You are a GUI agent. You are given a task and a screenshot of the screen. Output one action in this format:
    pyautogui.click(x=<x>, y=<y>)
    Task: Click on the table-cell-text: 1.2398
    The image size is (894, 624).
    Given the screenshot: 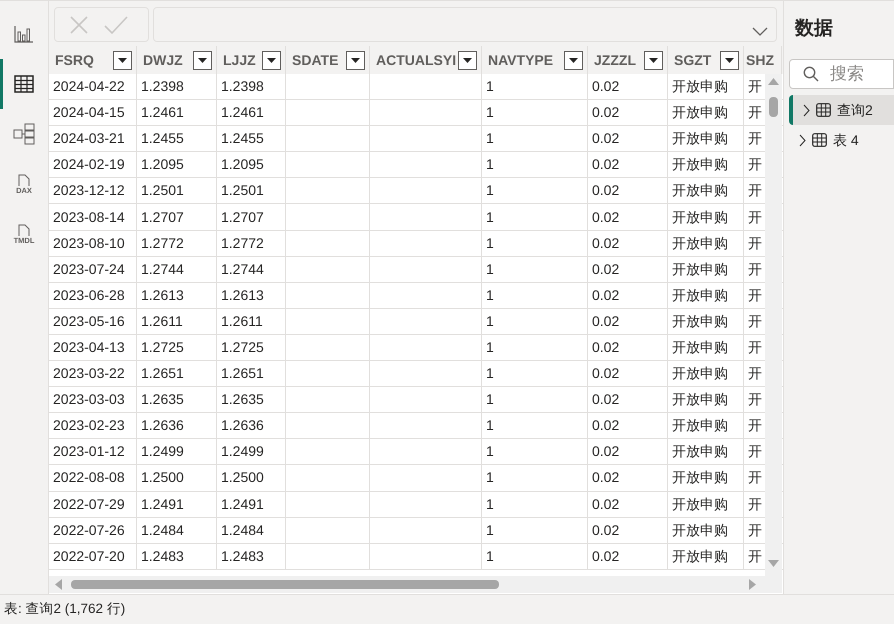 What is the action you would take?
    pyautogui.click(x=162, y=86)
    